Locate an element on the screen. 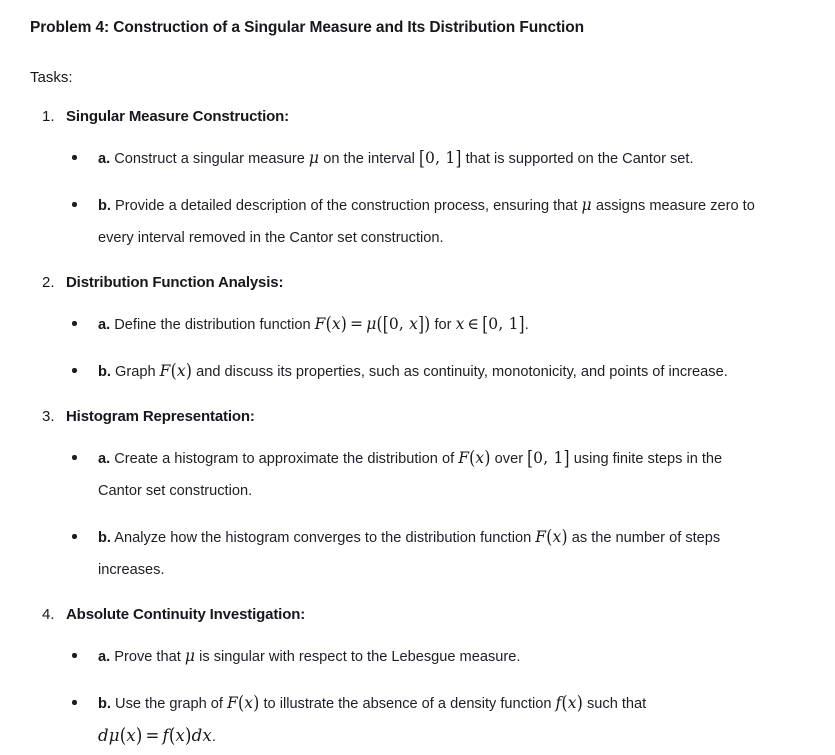  task-heading: Singular Measure Construction: is located at coordinates (178, 116).